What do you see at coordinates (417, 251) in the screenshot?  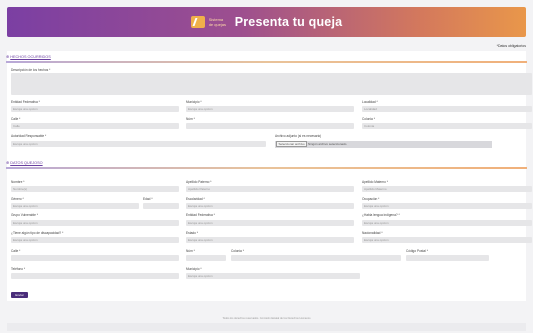 I see `cp-label: Código Postal *` at bounding box center [417, 251].